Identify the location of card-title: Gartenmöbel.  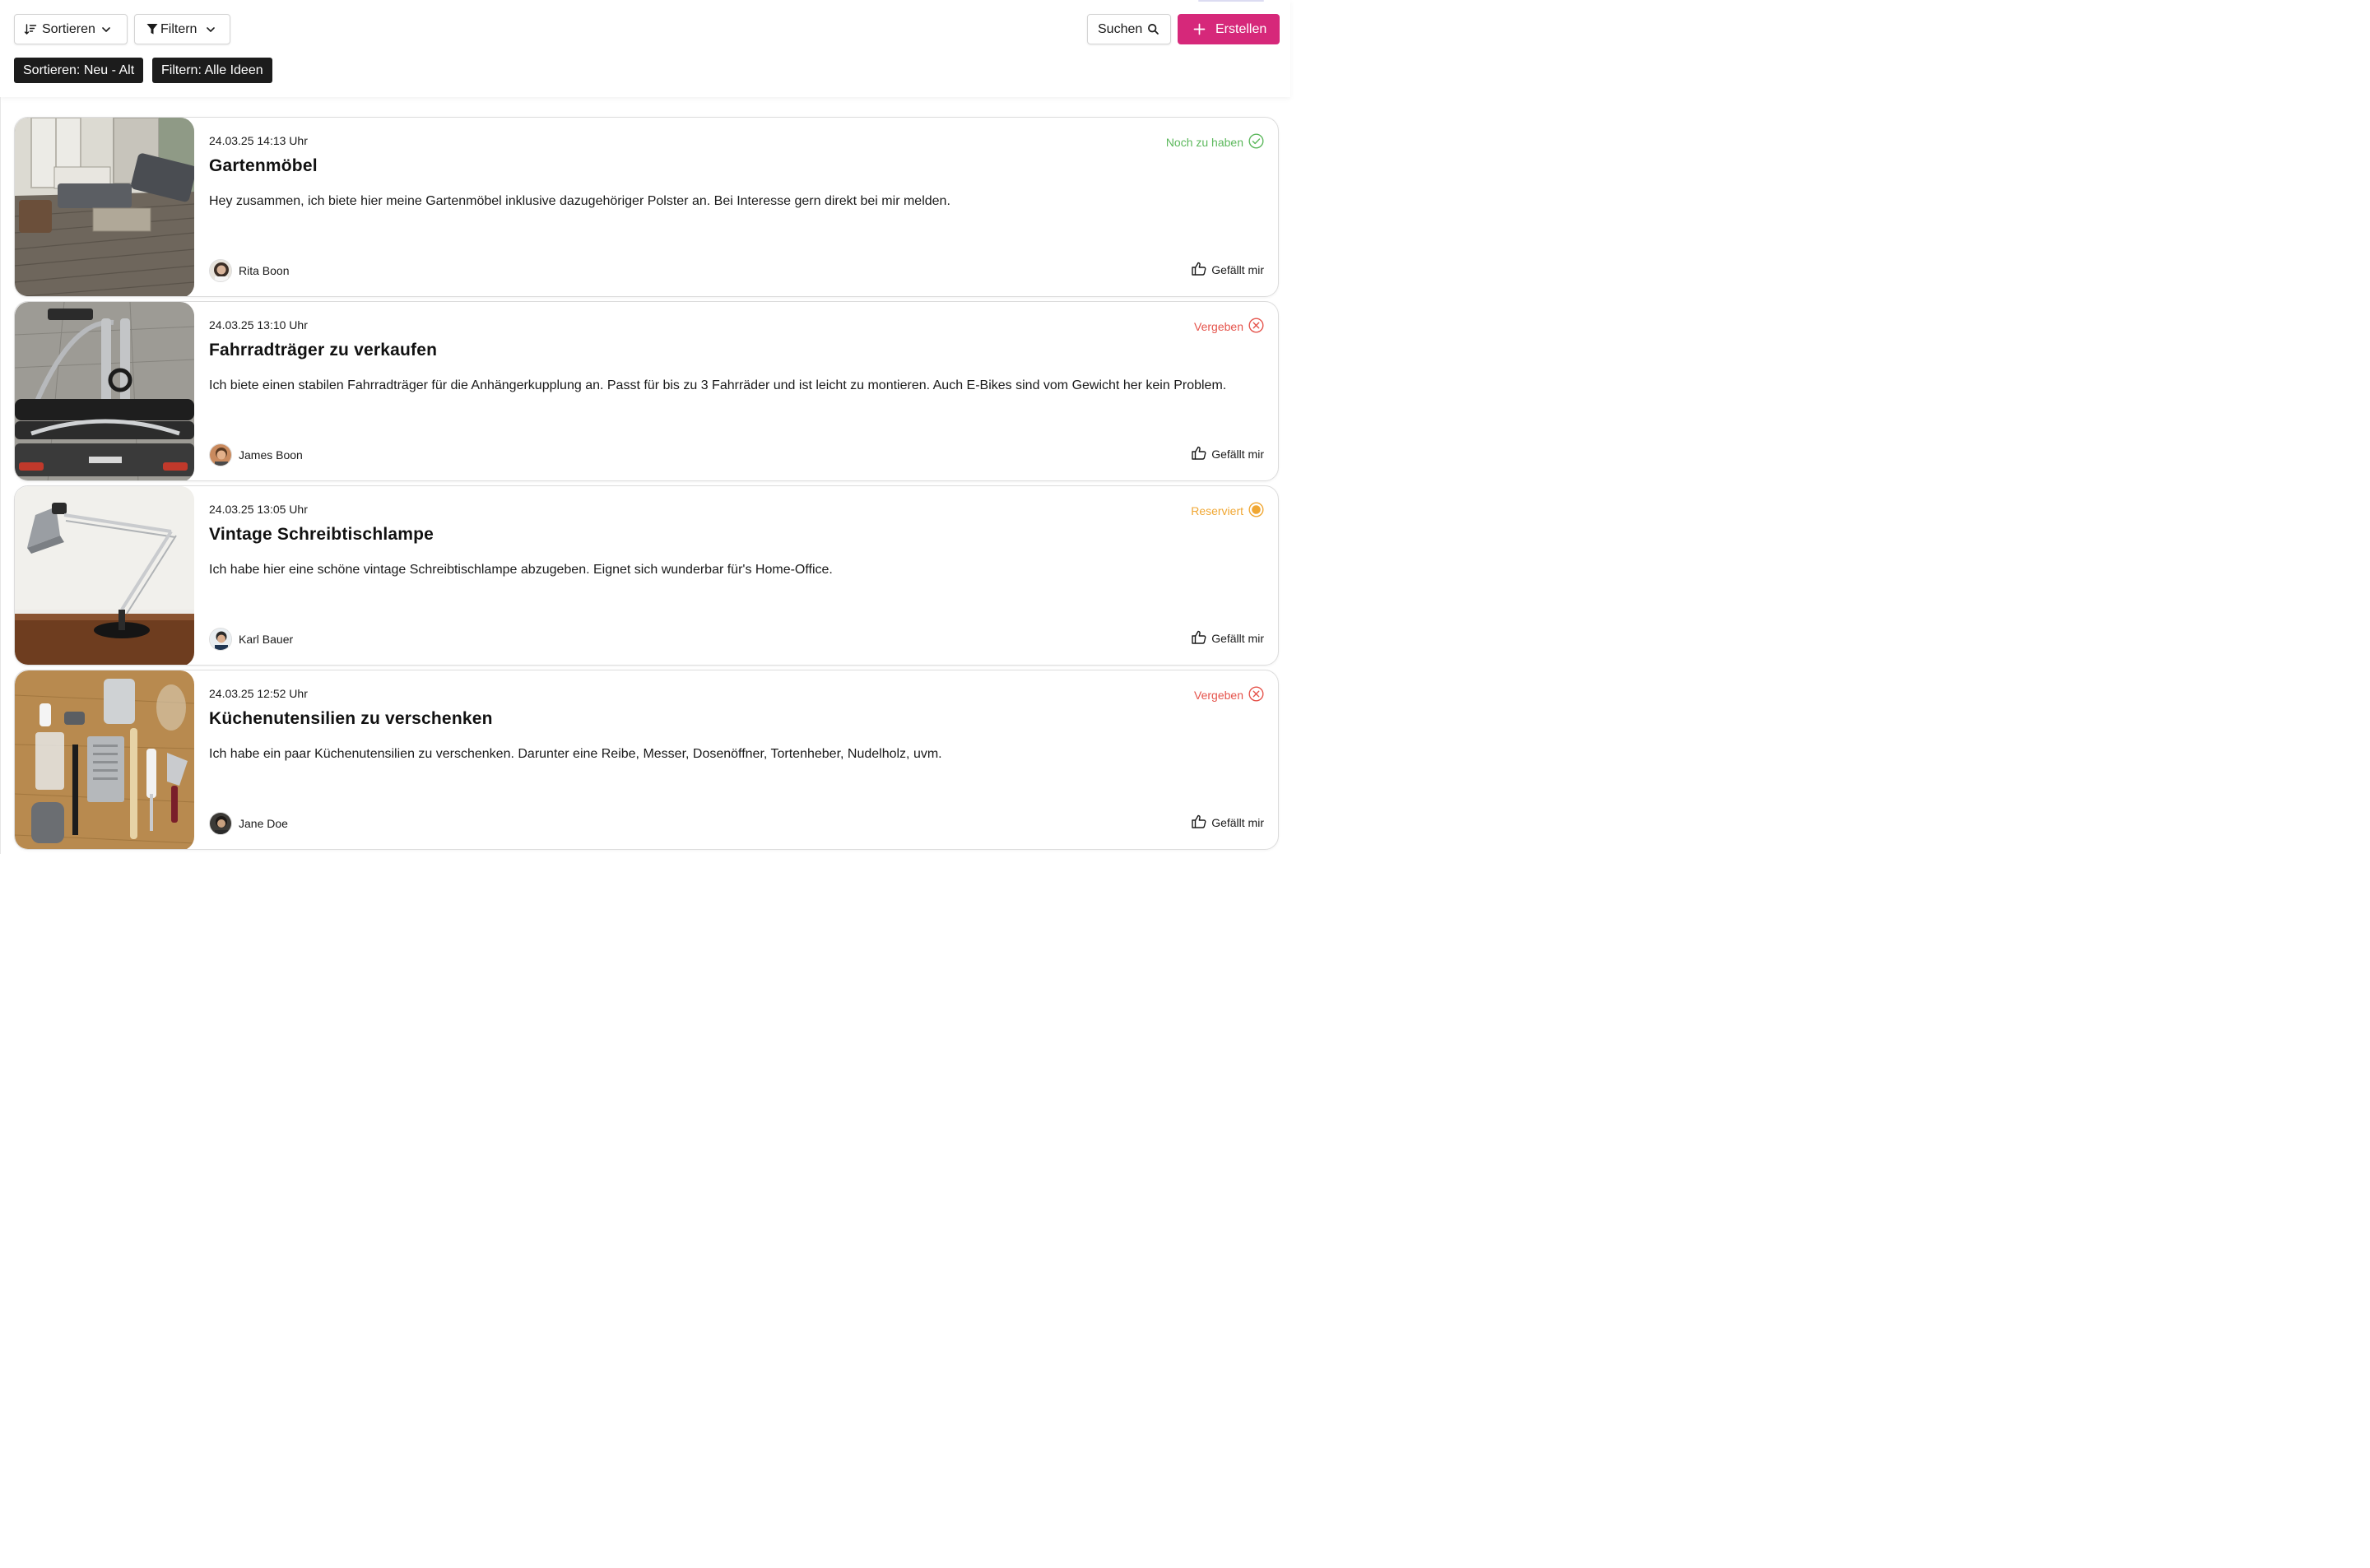
(263, 166).